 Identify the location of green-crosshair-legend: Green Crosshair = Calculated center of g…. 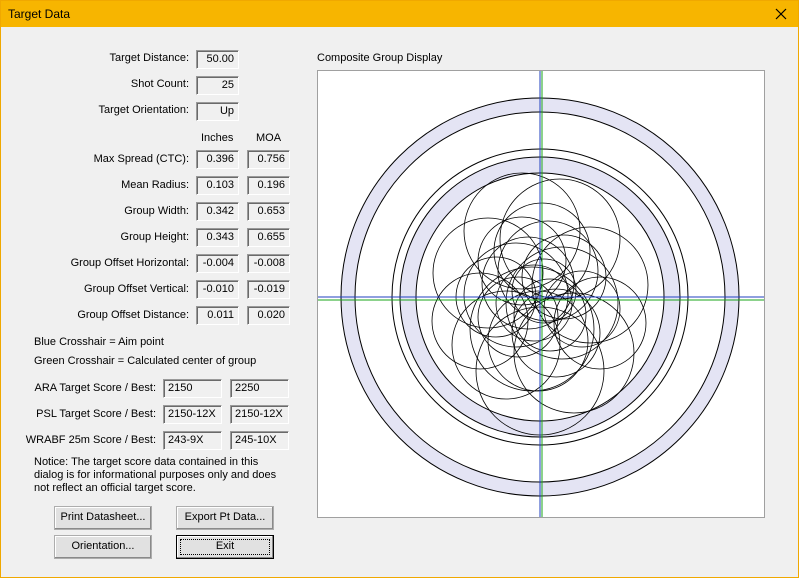
(145, 361).